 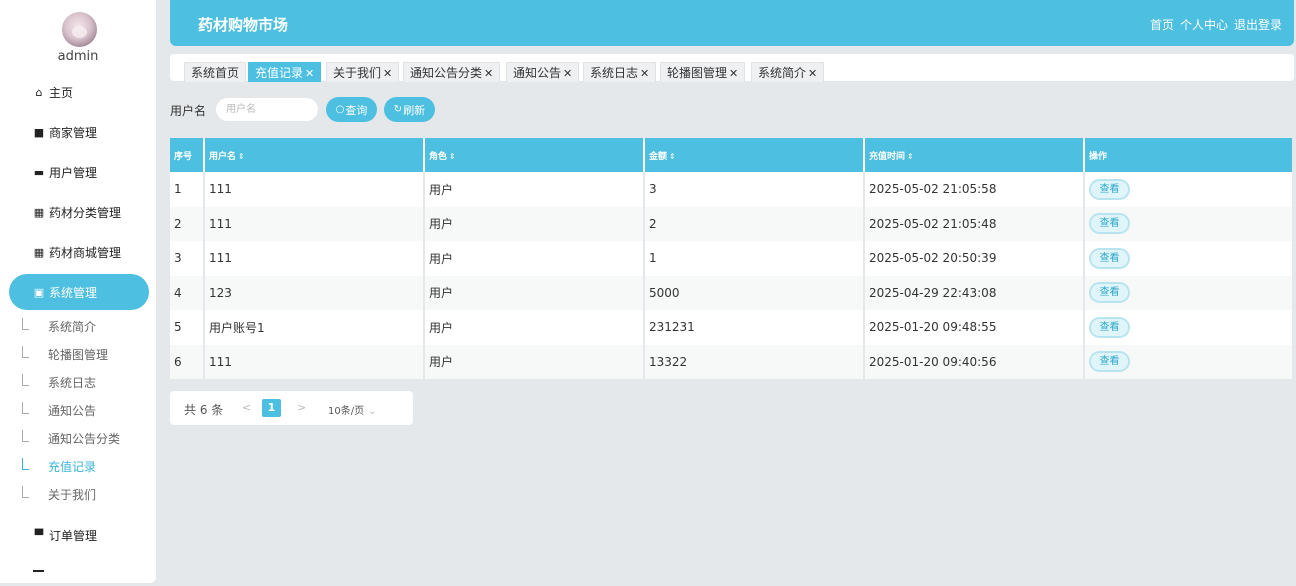 I want to click on tab-recharge: 充值记录 ✕, so click(x=285, y=72).